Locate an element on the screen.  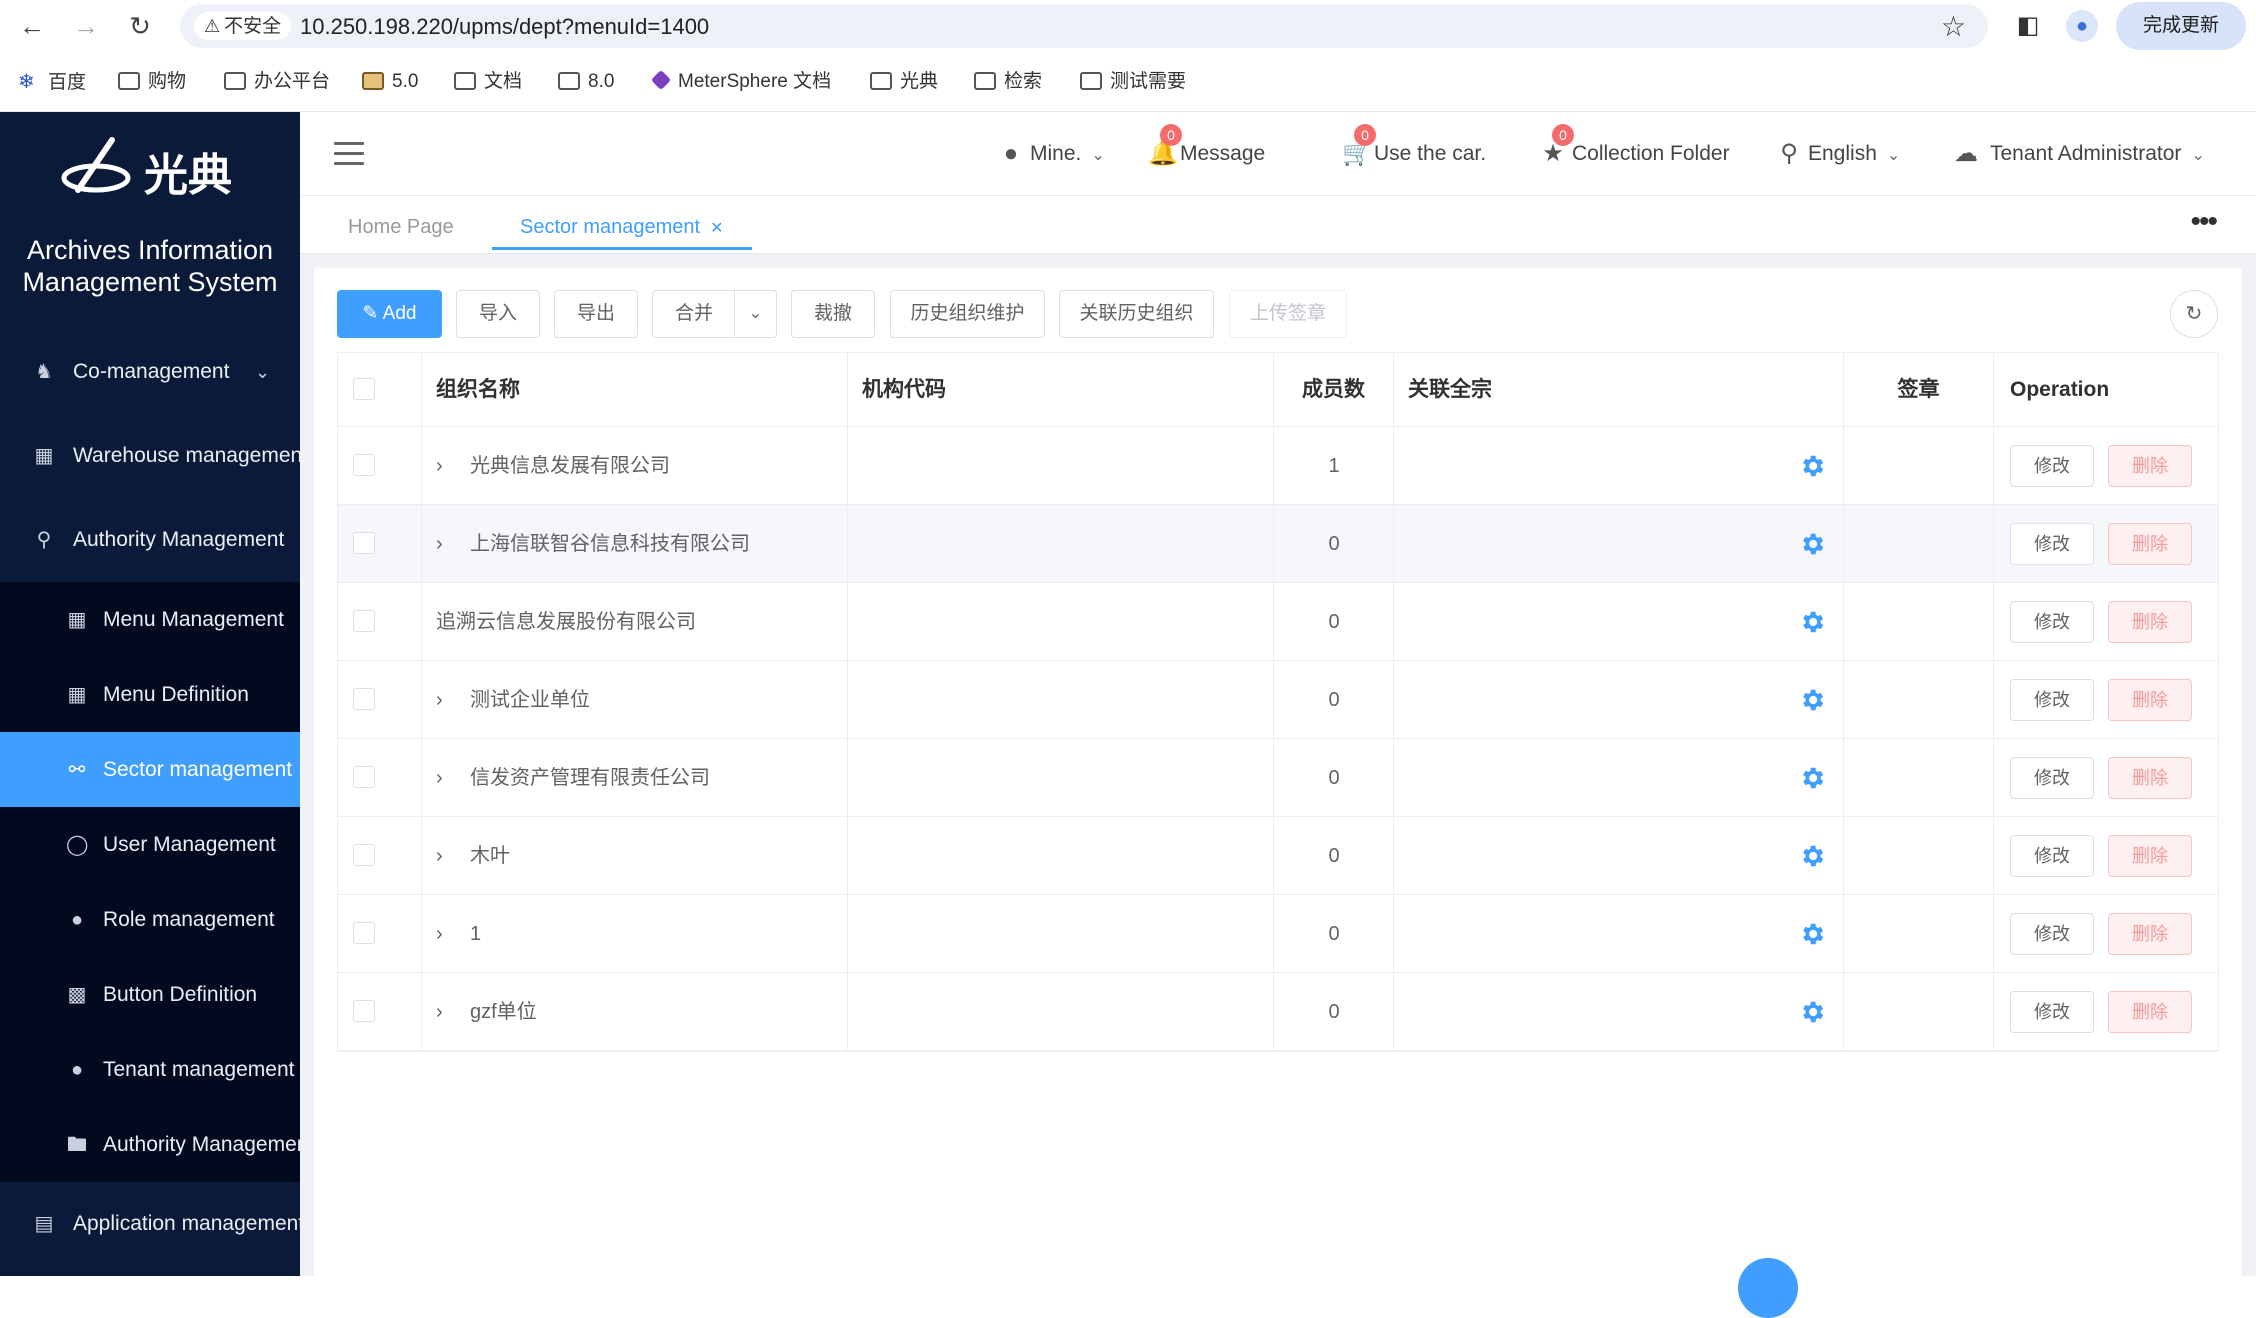
sidebar-item-co-management: ♞ Co-management ⌄ is located at coordinates (150, 372).